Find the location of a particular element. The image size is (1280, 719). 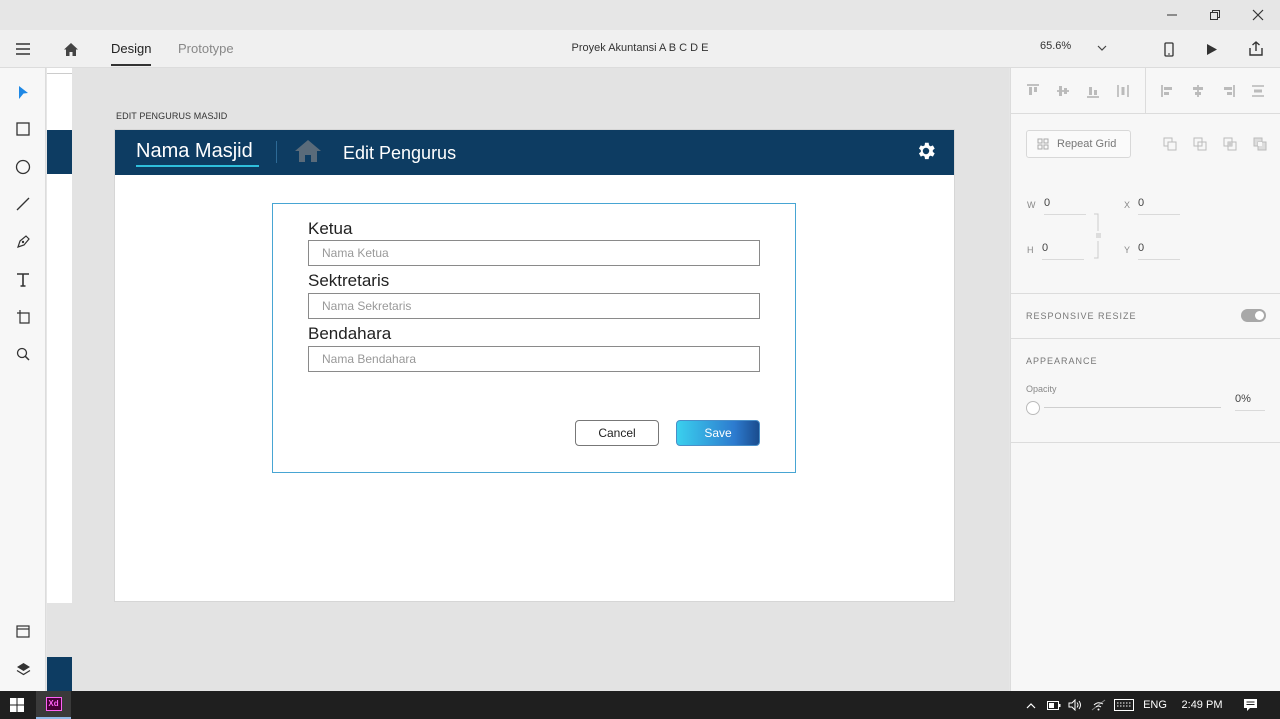

windows-logo-icon is located at coordinates (17, 705).